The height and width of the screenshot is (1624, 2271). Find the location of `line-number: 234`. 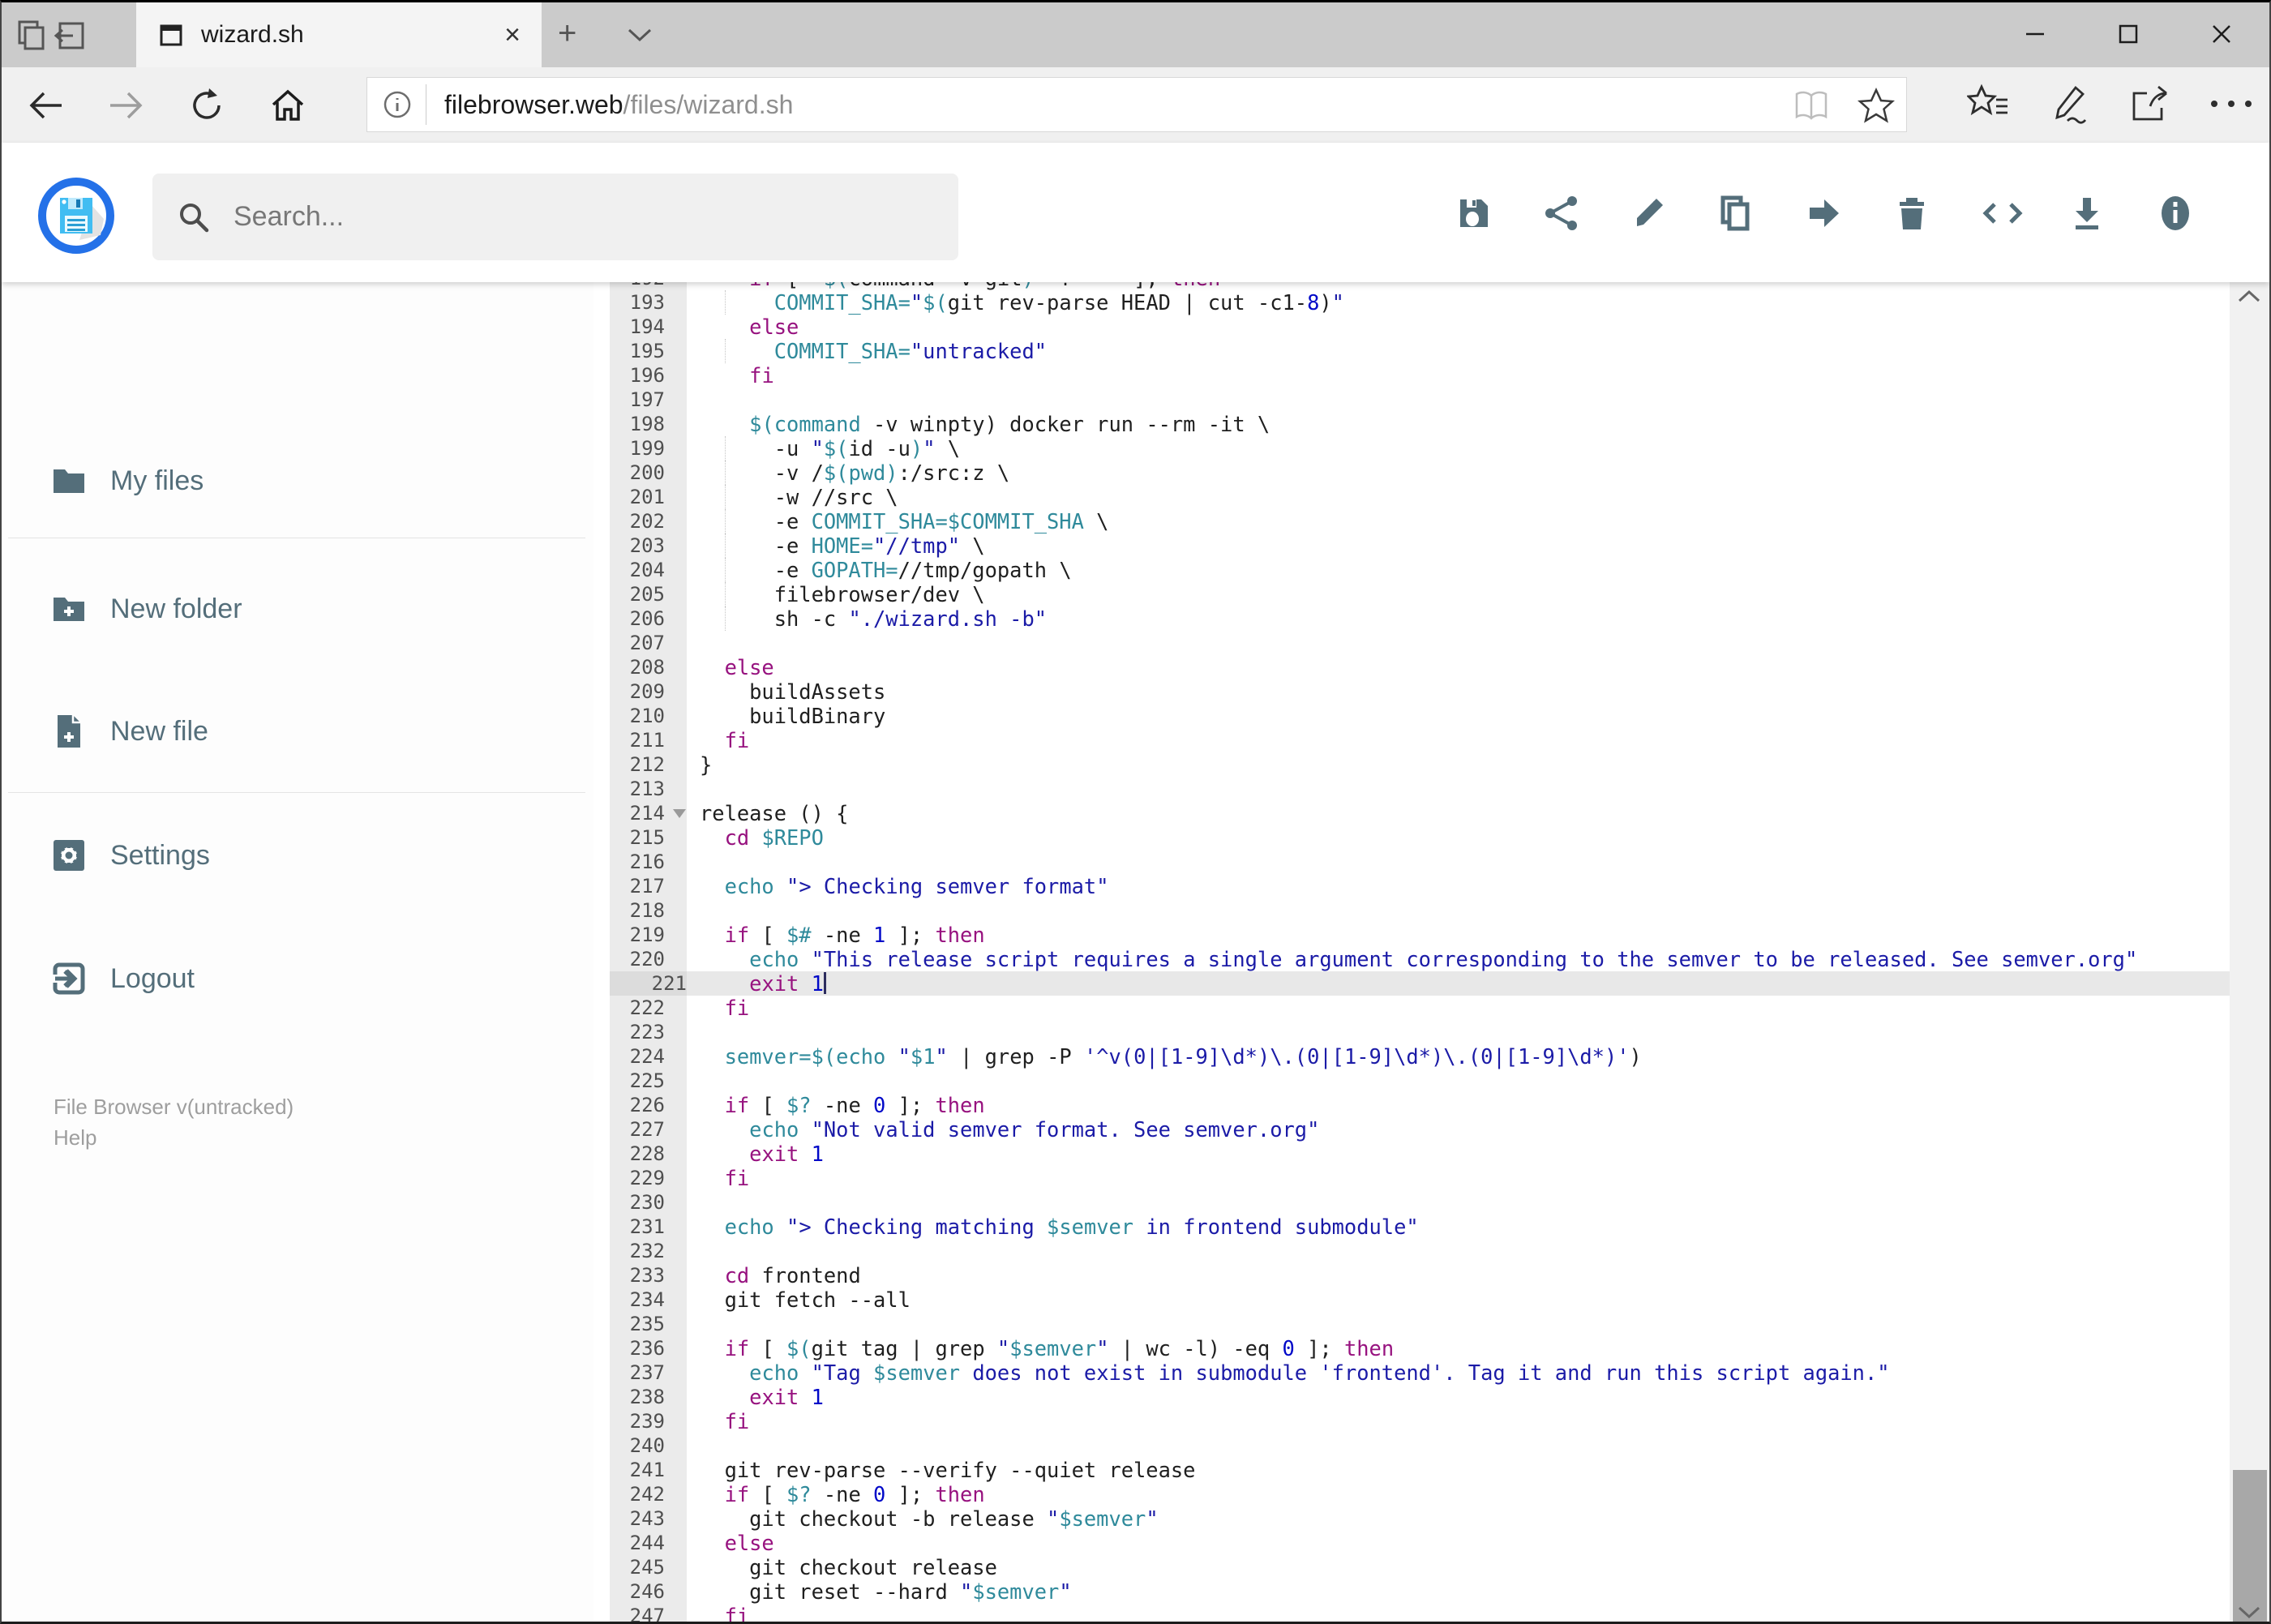

line-number: 234 is located at coordinates (647, 1300).